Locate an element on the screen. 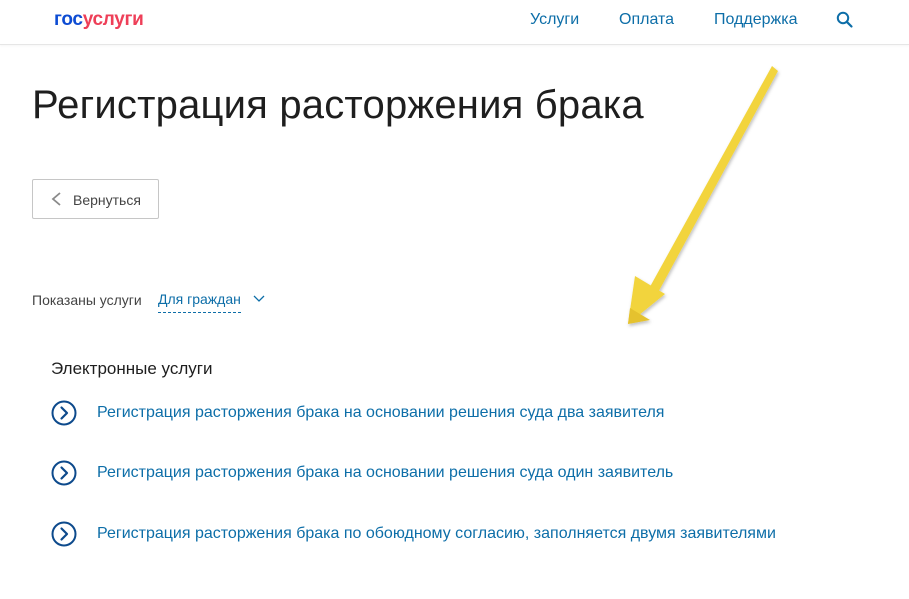 The height and width of the screenshot is (599, 909). logo-part-1: гос is located at coordinates (68, 19).